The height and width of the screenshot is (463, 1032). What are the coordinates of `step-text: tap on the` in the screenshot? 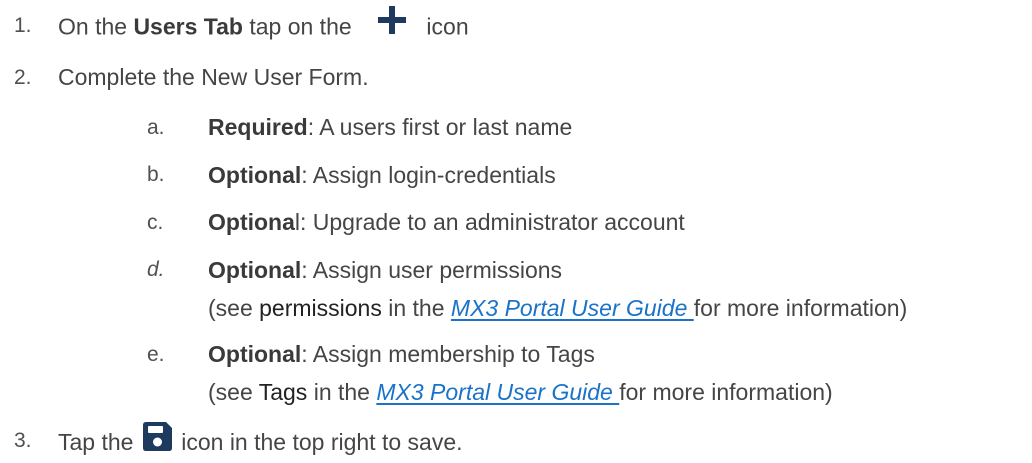 It's located at (300, 26).